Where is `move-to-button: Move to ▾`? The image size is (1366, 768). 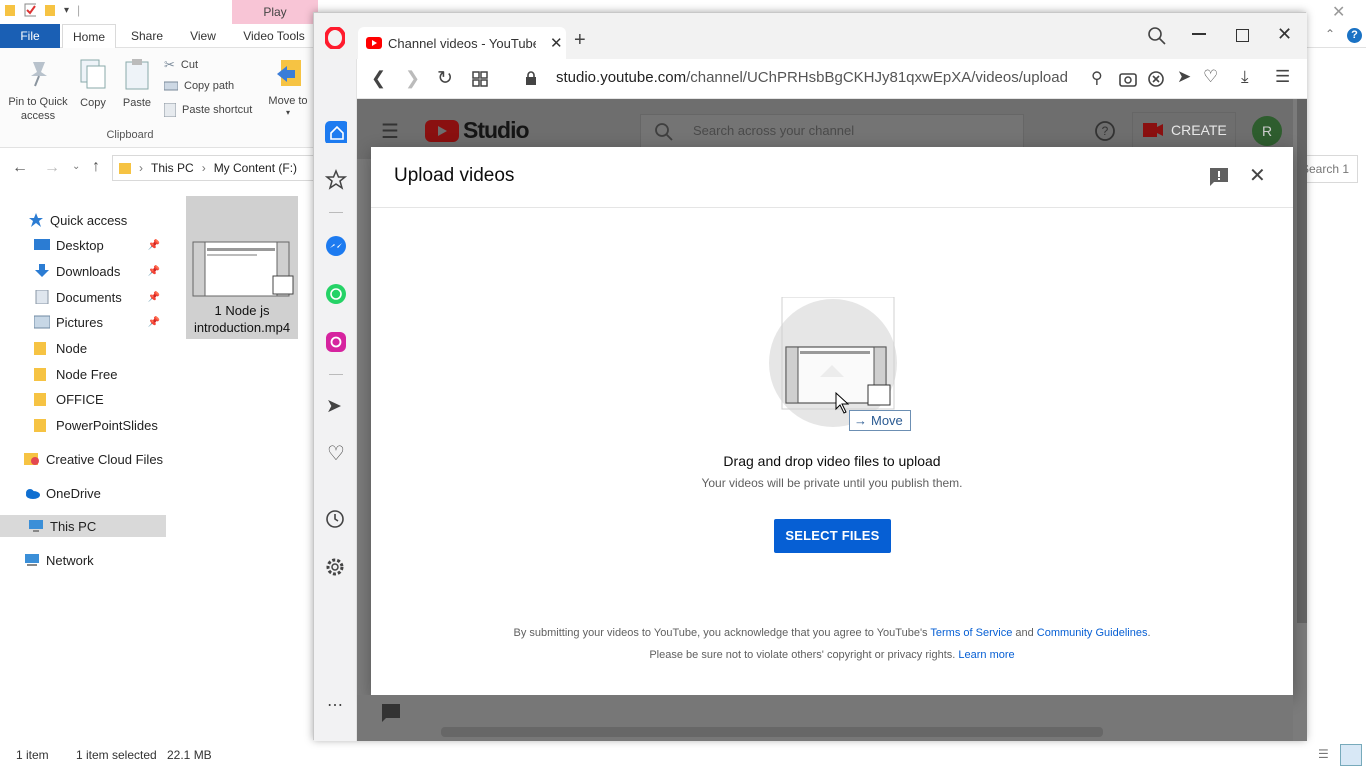 move-to-button: Move to ▾ is located at coordinates (288, 86).